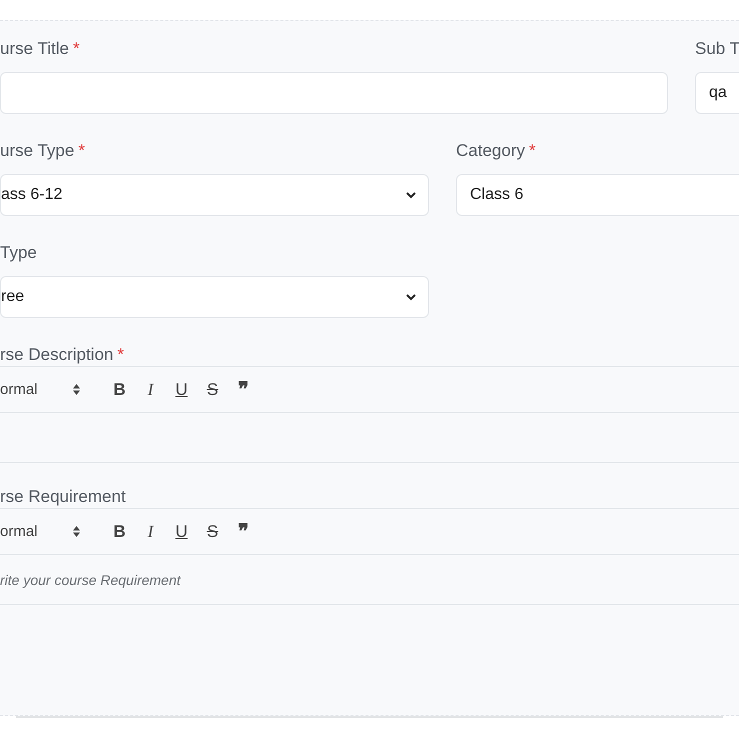  What do you see at coordinates (63, 496) in the screenshot?
I see `field-label: rse Requirement` at bounding box center [63, 496].